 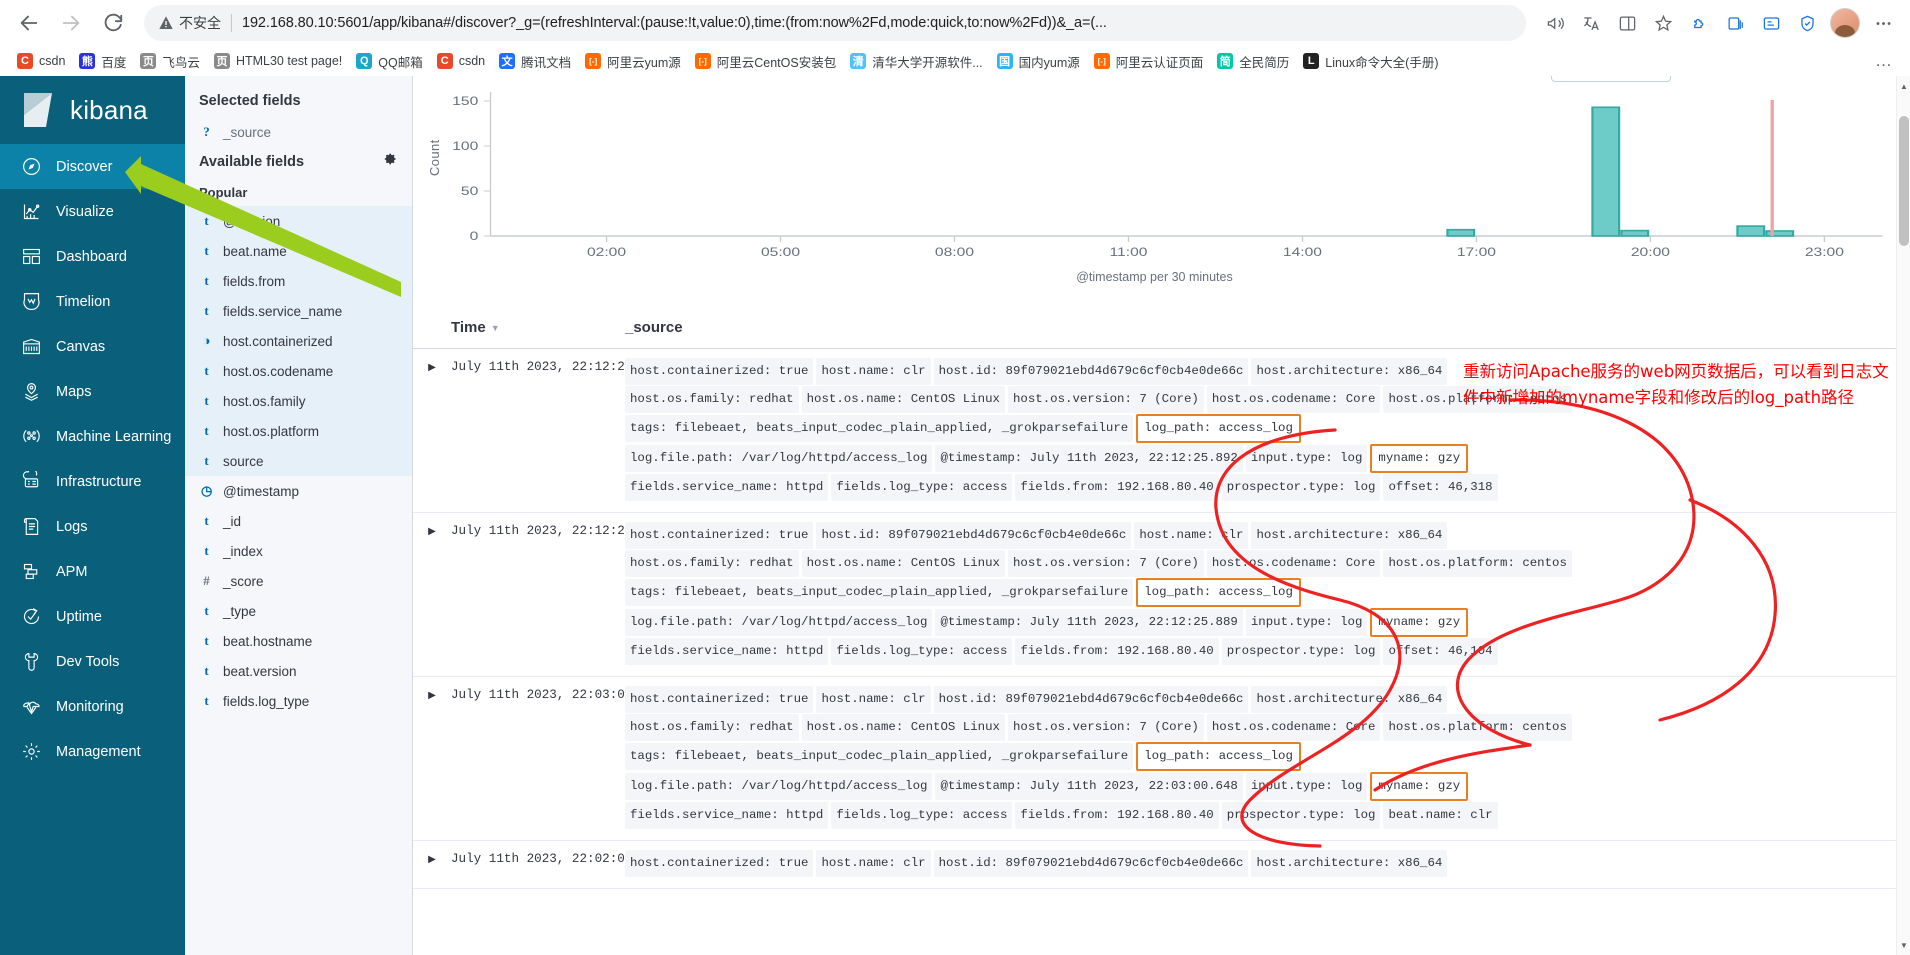 What do you see at coordinates (102, 61) in the screenshot?
I see `bookmark-item: 熊百度` at bounding box center [102, 61].